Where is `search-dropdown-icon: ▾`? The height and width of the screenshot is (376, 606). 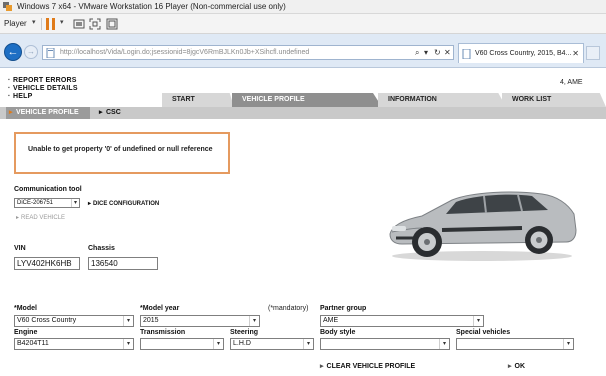 search-dropdown-icon: ▾ is located at coordinates (426, 52).